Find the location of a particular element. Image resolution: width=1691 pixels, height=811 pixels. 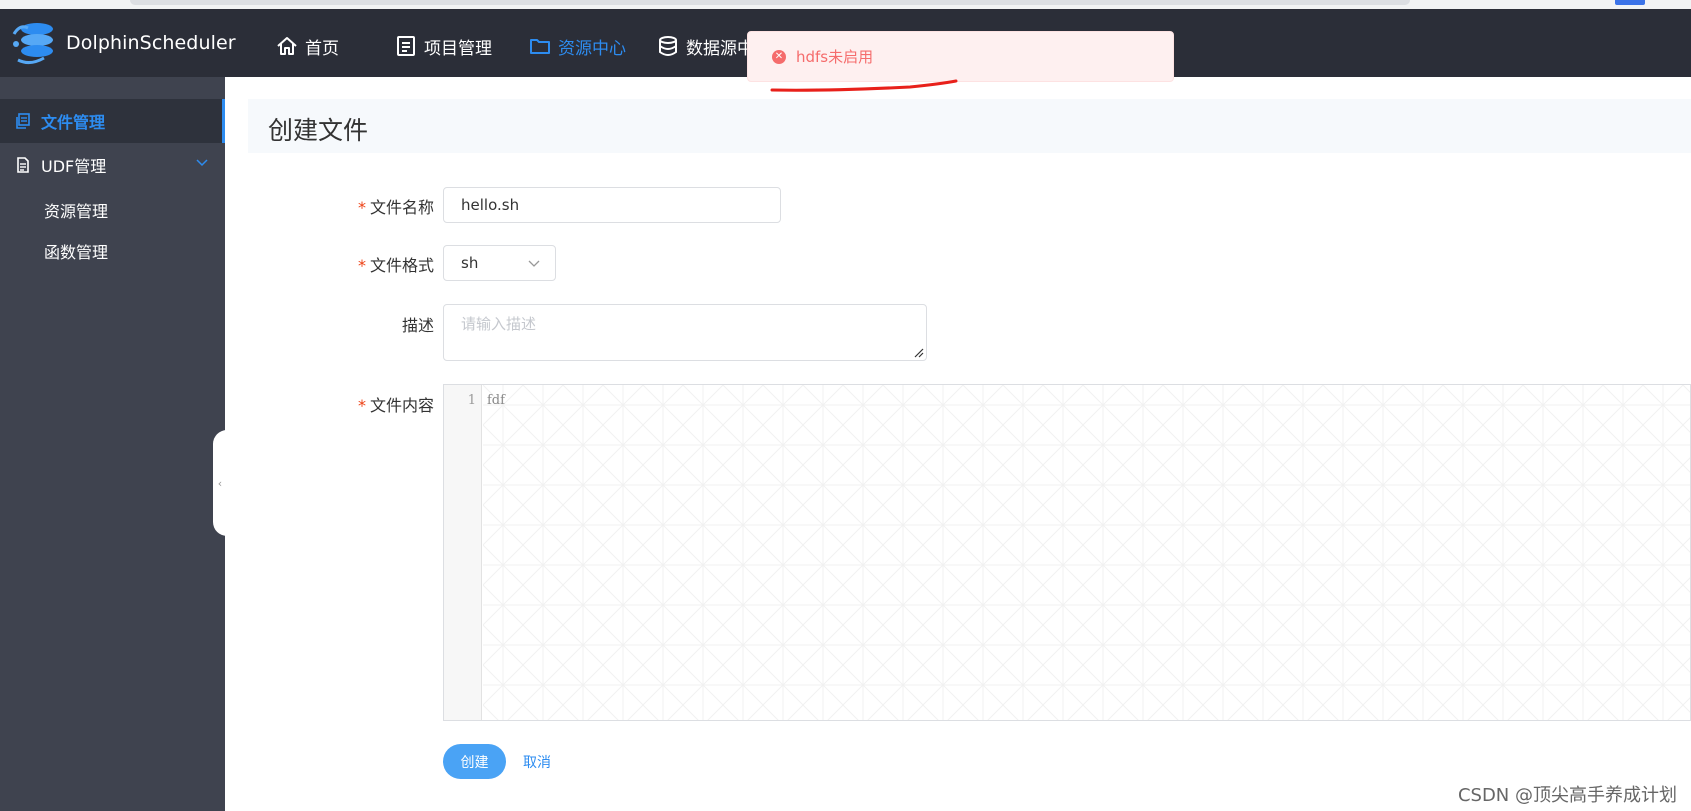

nav-home-label: 首页 is located at coordinates (322, 48).